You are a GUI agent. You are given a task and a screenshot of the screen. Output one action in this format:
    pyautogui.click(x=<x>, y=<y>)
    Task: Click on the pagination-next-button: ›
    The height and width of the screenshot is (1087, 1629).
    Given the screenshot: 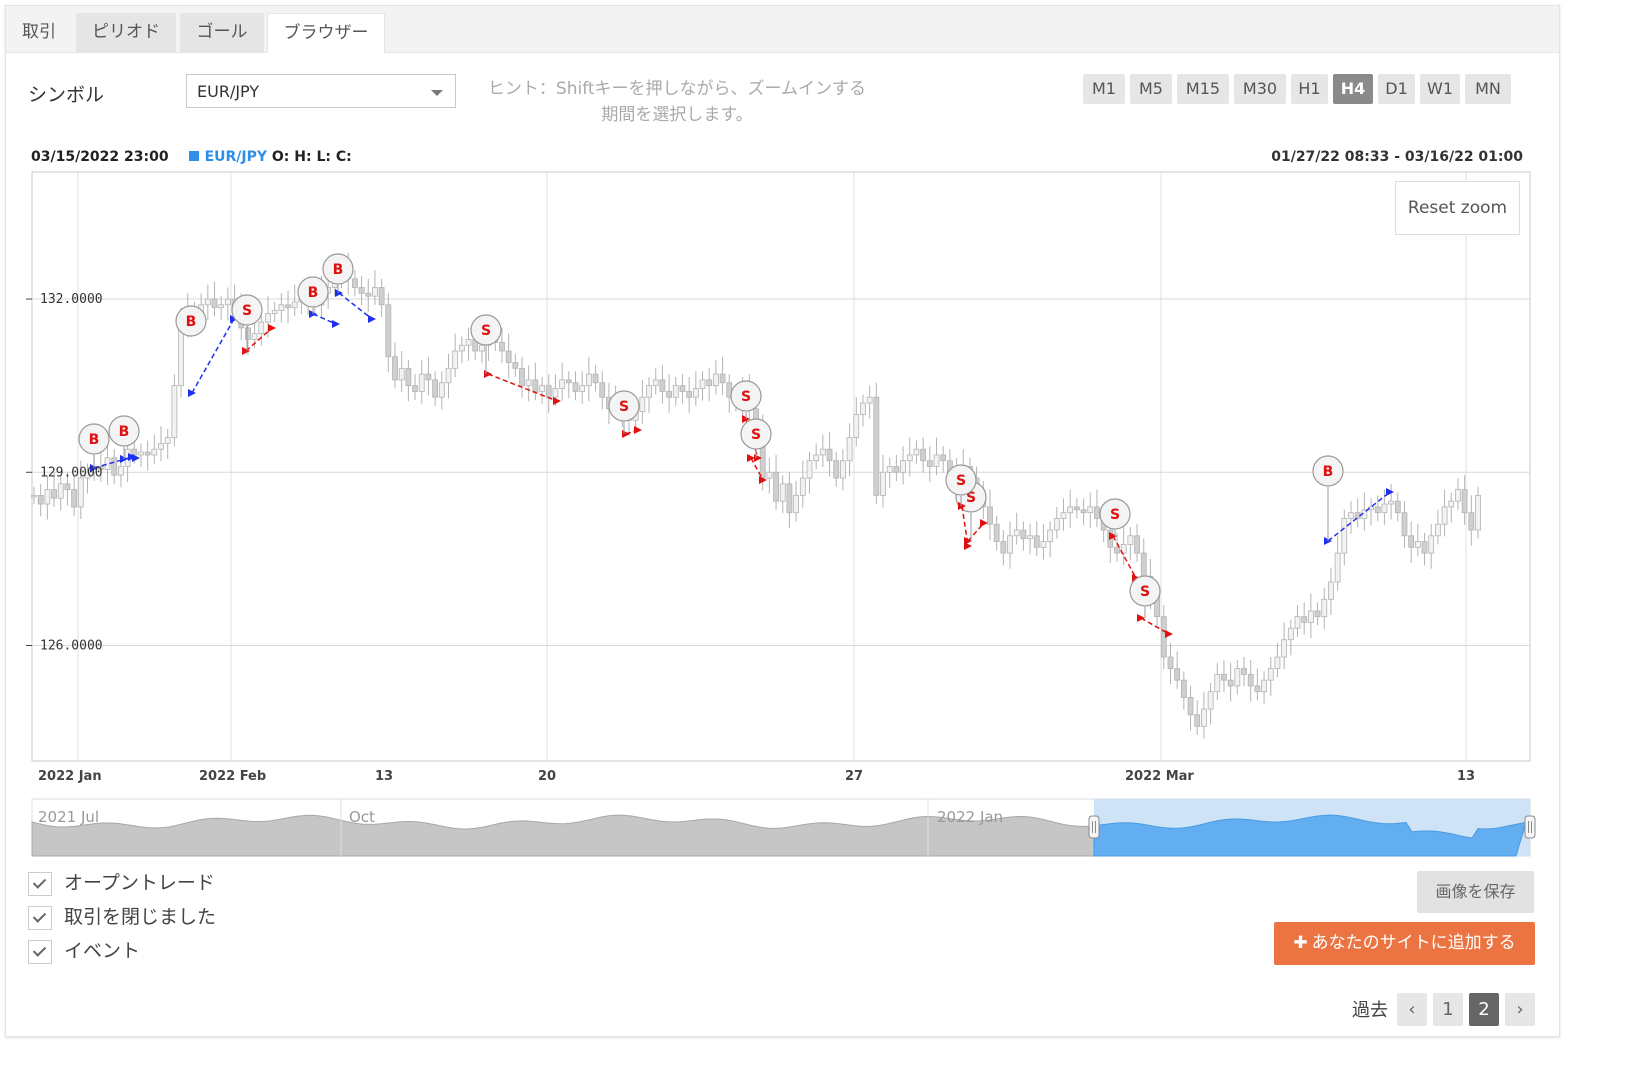 What is the action you would take?
    pyautogui.click(x=1520, y=1009)
    